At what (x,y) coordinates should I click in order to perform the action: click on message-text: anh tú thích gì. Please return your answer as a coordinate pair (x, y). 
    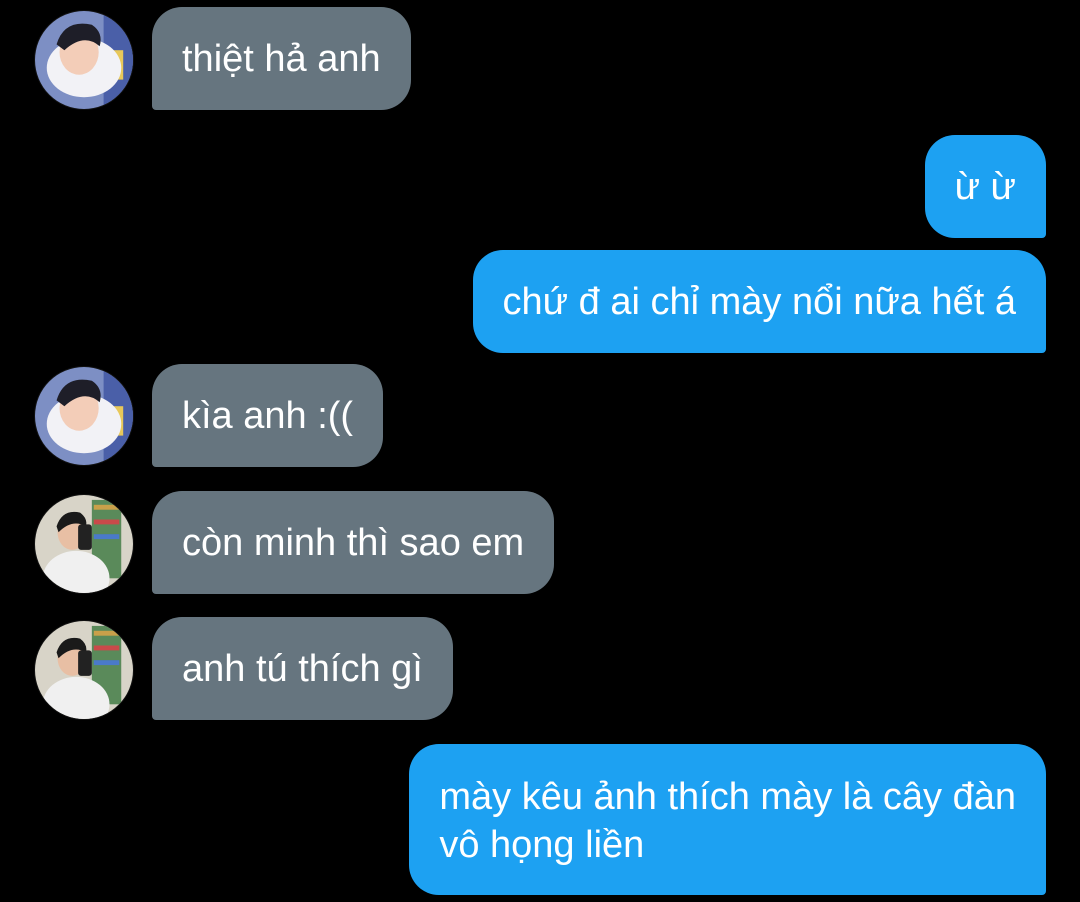
    Looking at the image, I should click on (302, 669).